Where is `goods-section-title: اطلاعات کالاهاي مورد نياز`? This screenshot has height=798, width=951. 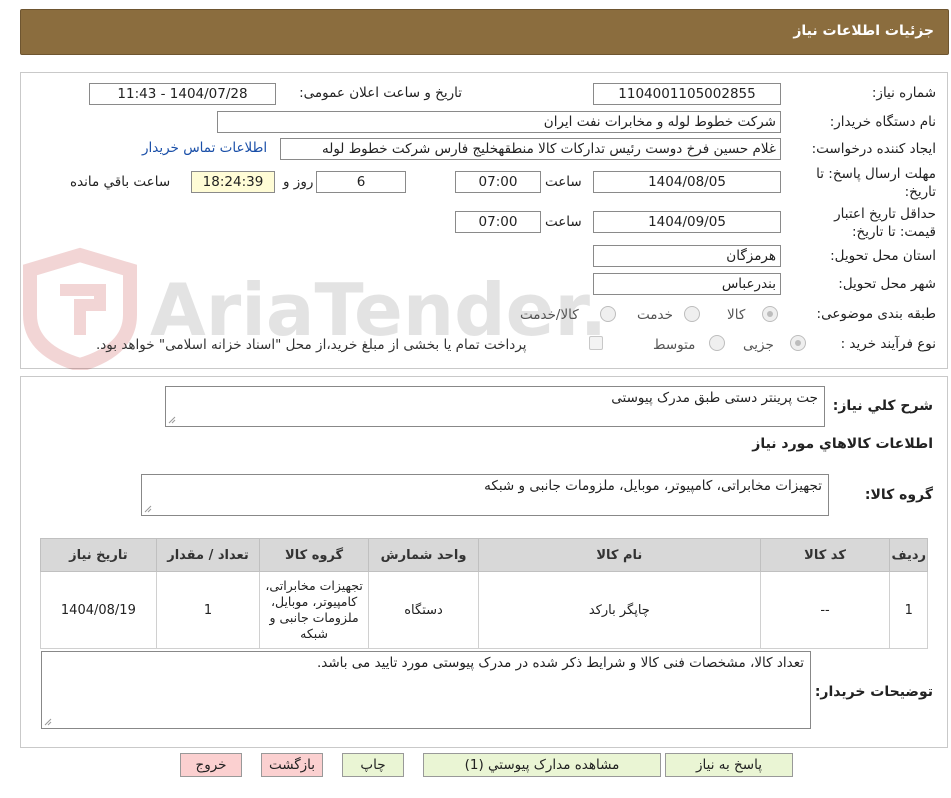 goods-section-title: اطلاعات کالاهاي مورد نياز is located at coordinates (842, 444).